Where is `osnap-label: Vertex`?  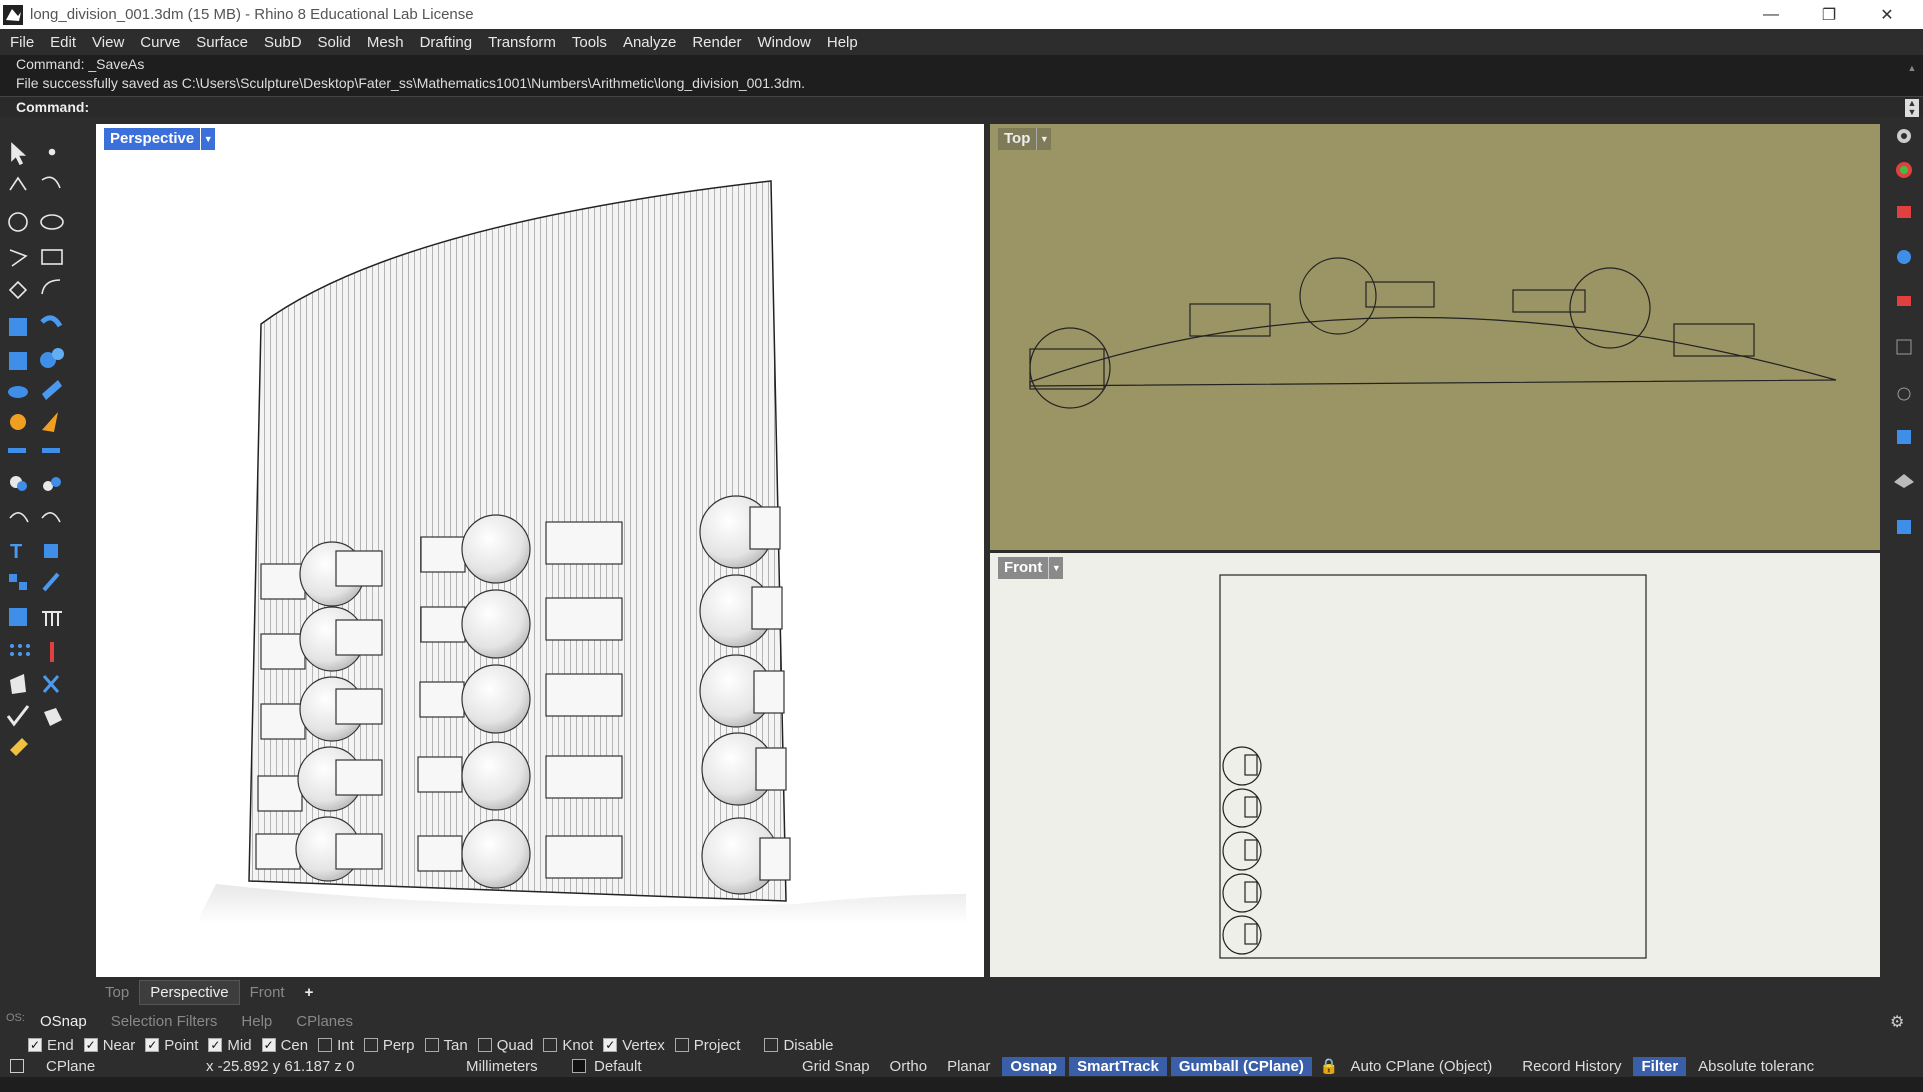
osnap-label: Vertex is located at coordinates (643, 1045).